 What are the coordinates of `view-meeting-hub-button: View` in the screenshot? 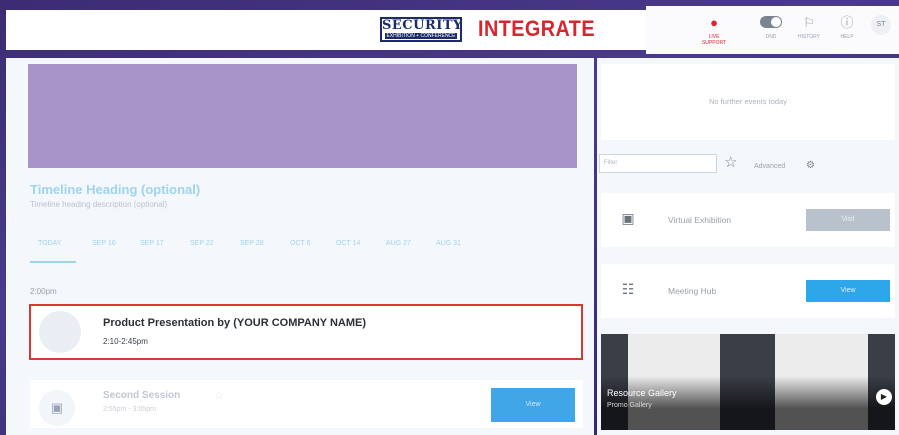 It's located at (848, 291).